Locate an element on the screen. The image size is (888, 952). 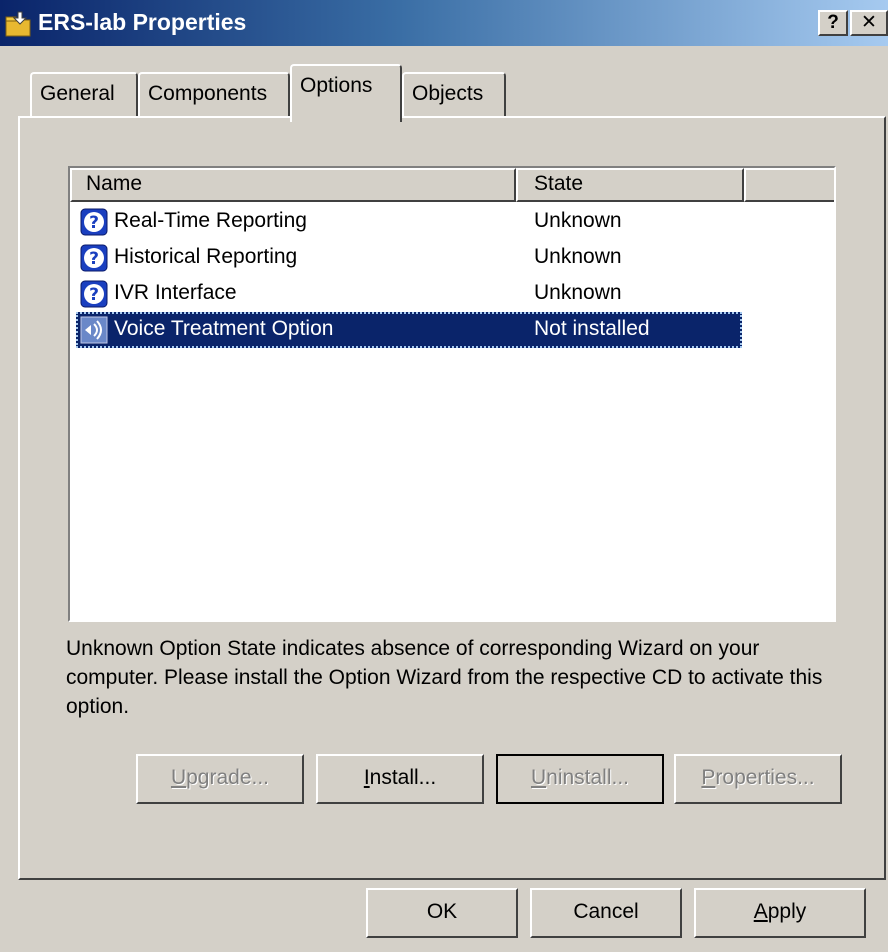
voice-option-icon is located at coordinates (94, 330).